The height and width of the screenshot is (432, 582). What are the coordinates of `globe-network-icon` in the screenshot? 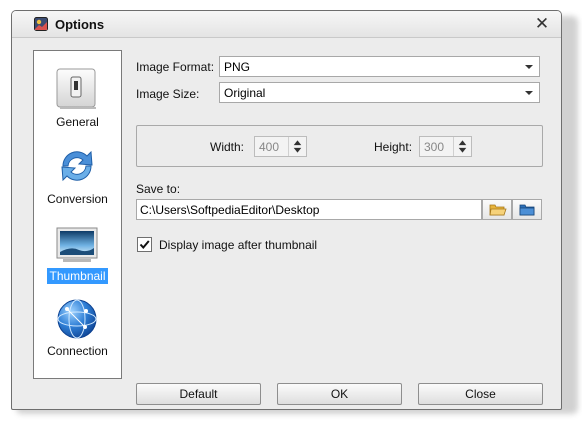 It's located at (77, 319).